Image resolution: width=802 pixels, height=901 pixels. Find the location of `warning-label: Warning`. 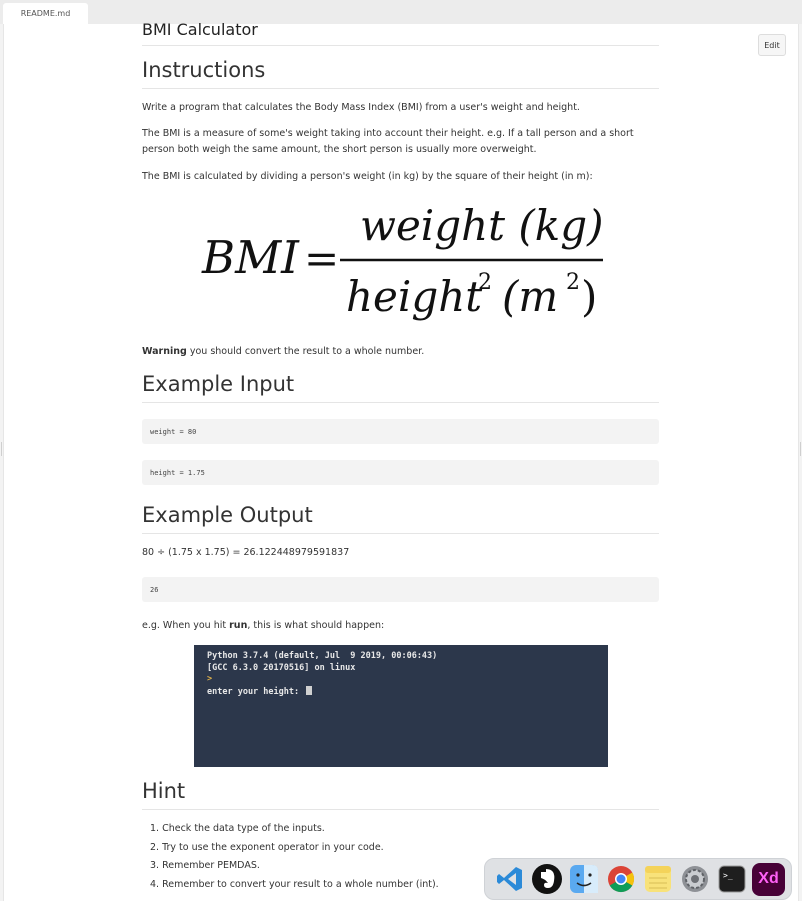

warning-label: Warning is located at coordinates (164, 351).